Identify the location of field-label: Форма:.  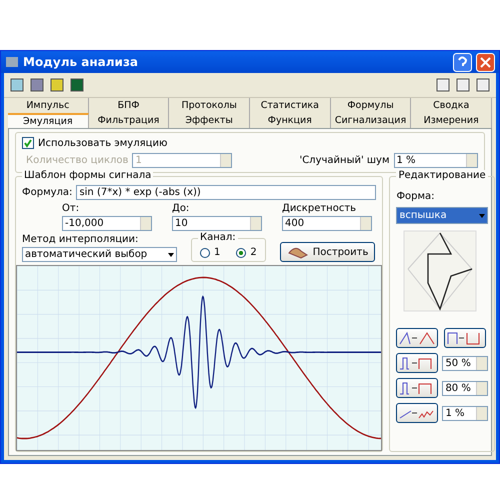
(416, 196).